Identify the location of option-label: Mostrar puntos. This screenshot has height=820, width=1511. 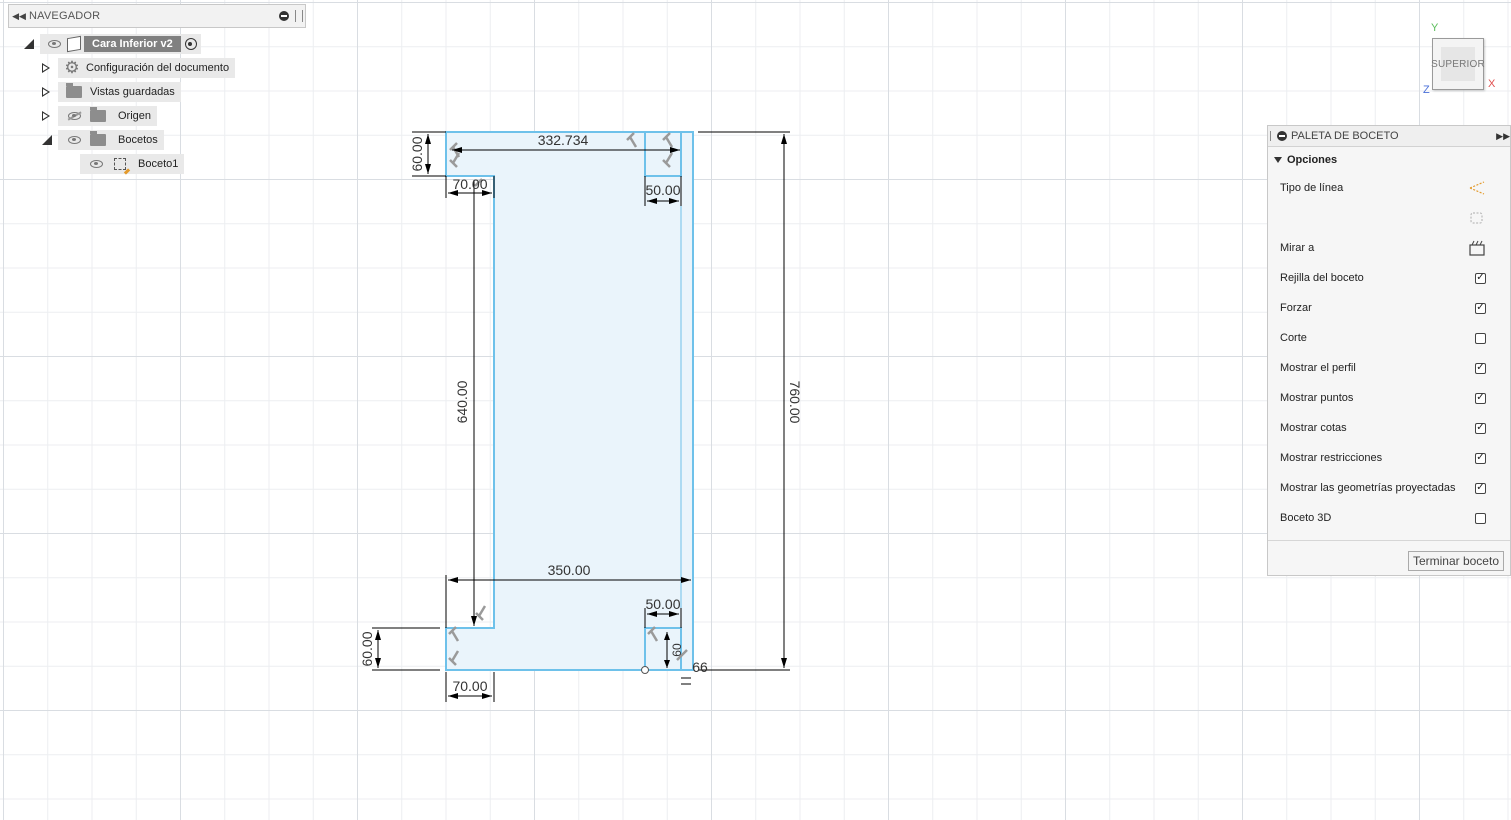
(1317, 398).